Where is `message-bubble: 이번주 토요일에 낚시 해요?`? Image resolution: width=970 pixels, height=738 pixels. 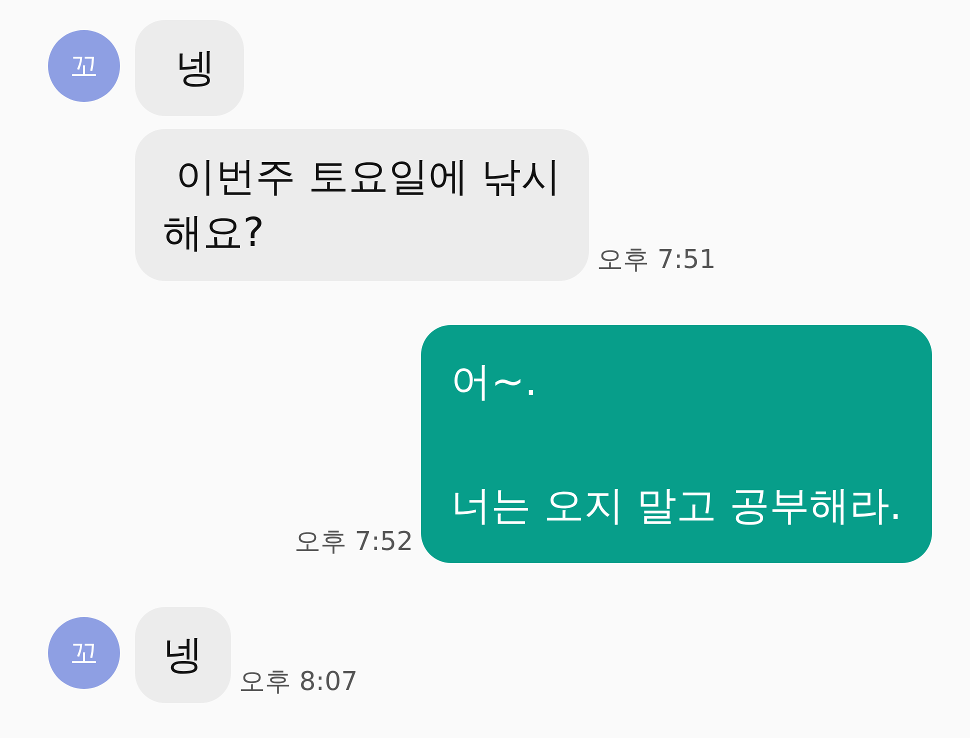
message-bubble: 이번주 토요일에 낚시 해요? is located at coordinates (362, 205).